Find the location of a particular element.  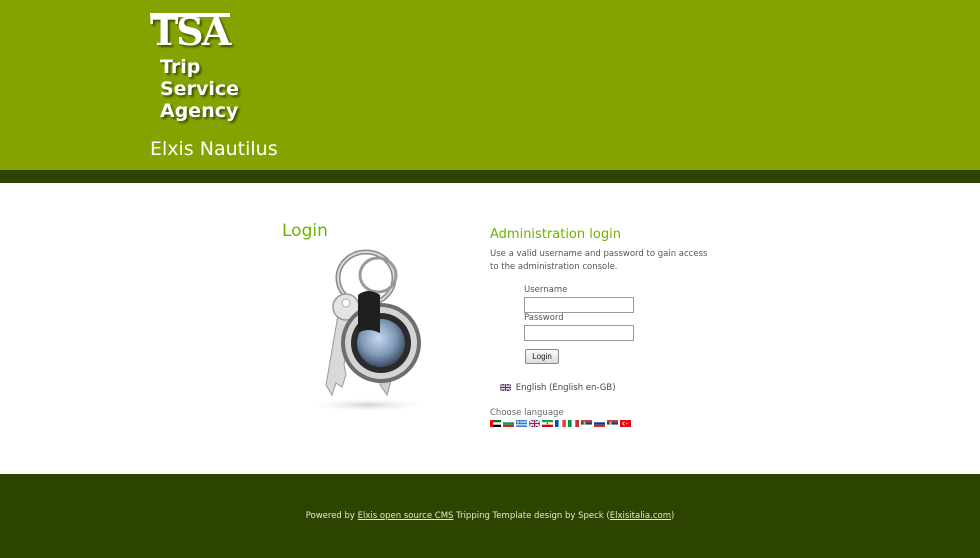

ir-flag-icon is located at coordinates (547, 423).